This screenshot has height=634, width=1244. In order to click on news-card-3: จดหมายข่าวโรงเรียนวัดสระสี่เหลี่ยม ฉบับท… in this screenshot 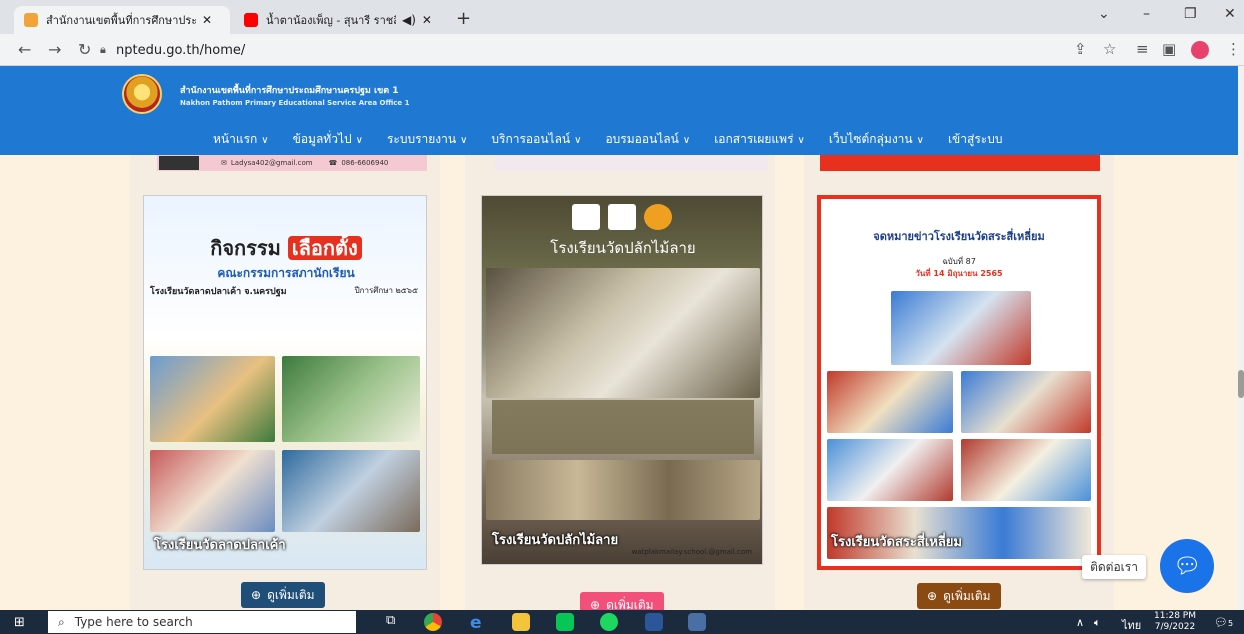, I will do `click(959, 382)`.